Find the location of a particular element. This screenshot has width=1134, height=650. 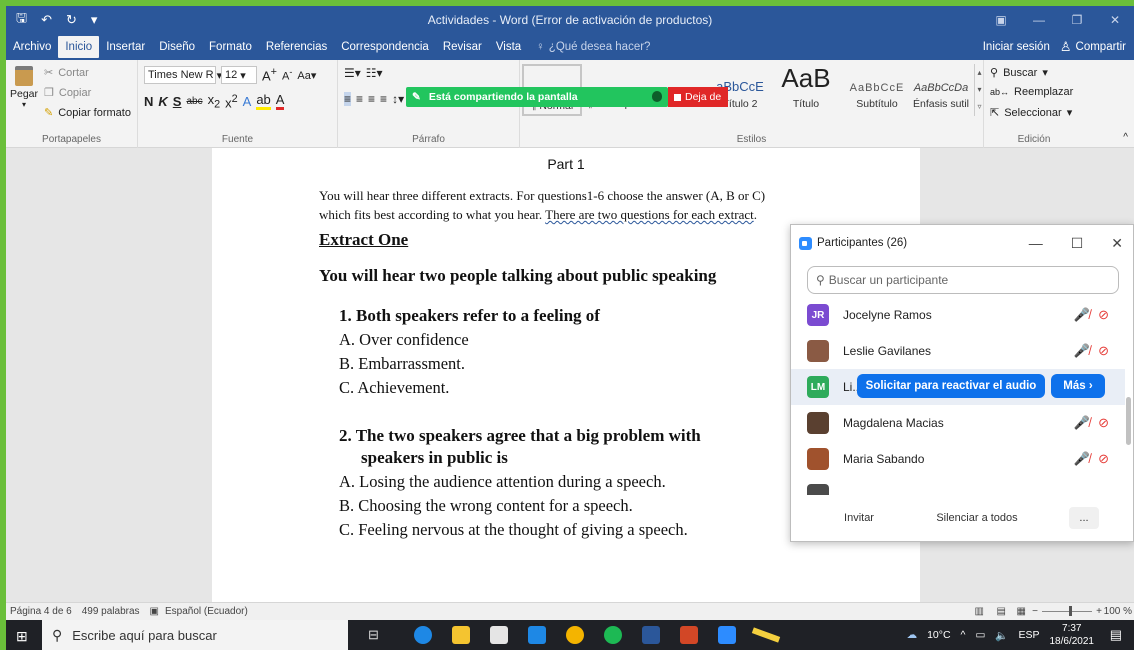

tab-diseno: Diseño is located at coordinates (177, 47).